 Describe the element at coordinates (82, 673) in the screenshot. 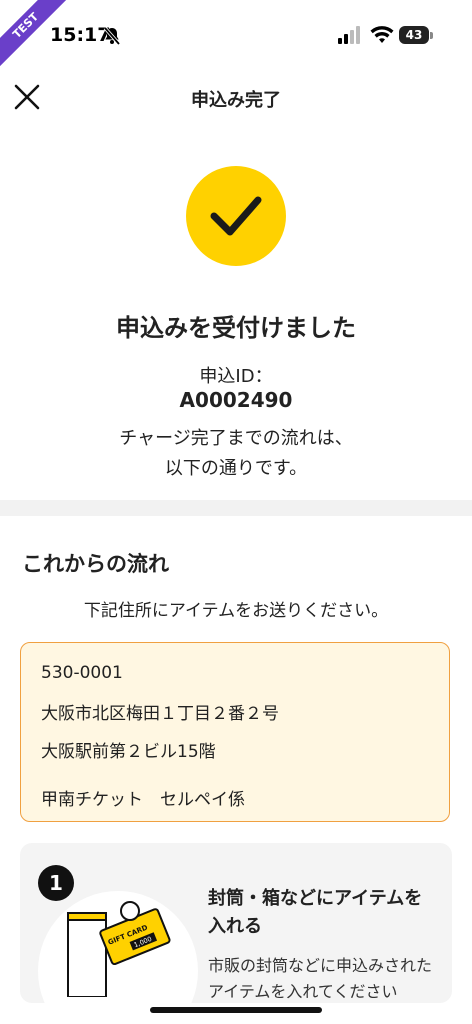

I see `address-postal-code: 530-0001` at that location.